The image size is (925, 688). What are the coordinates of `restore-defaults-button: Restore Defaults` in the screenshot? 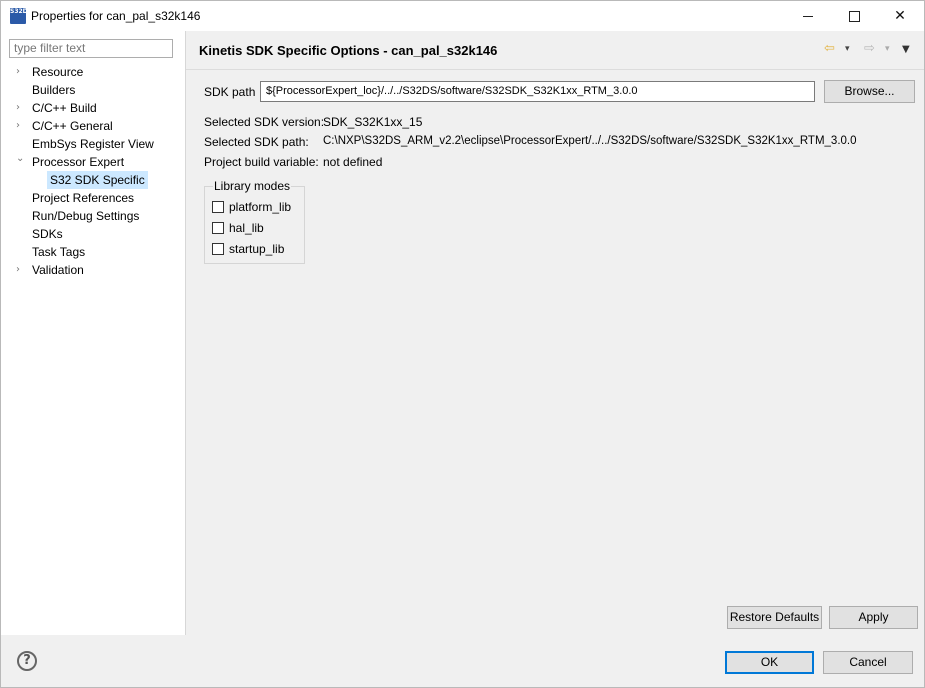 It's located at (774, 617).